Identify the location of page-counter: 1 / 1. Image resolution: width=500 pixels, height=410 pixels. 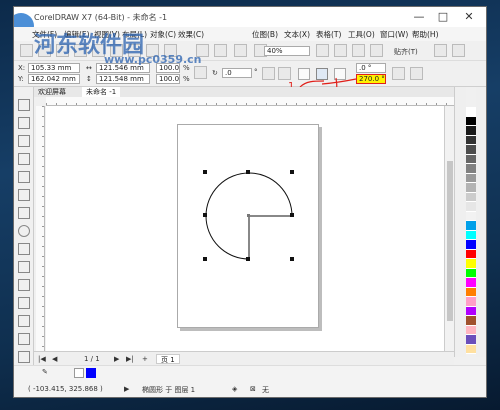
(92, 359).